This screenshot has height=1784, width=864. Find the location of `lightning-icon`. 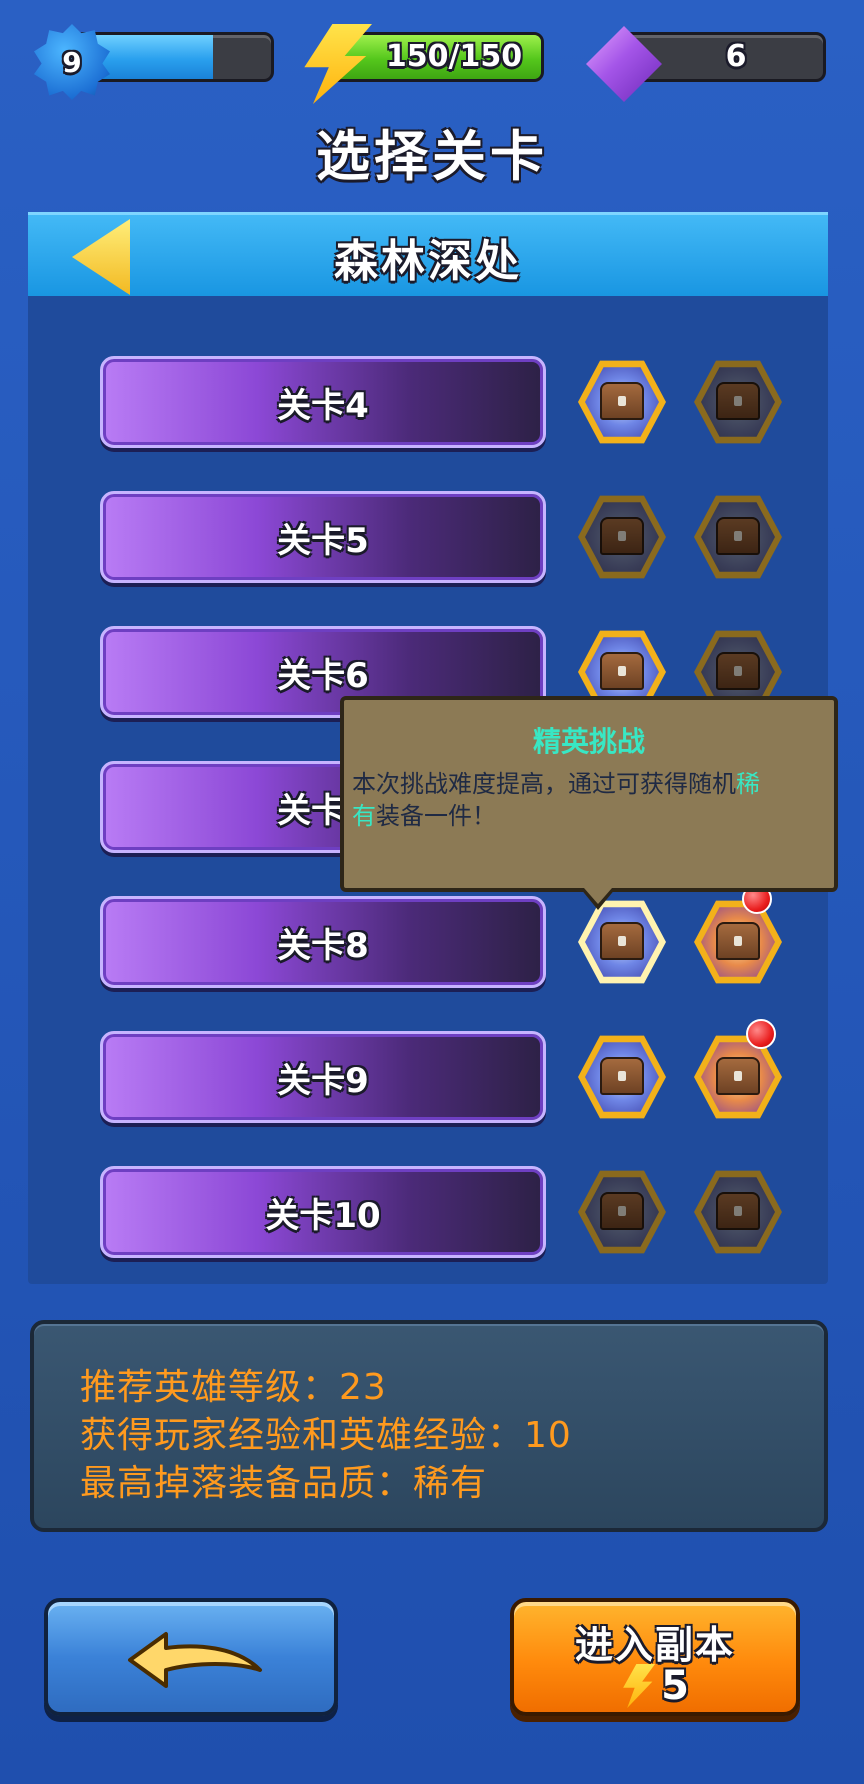

lightning-icon is located at coordinates (639, 1686).